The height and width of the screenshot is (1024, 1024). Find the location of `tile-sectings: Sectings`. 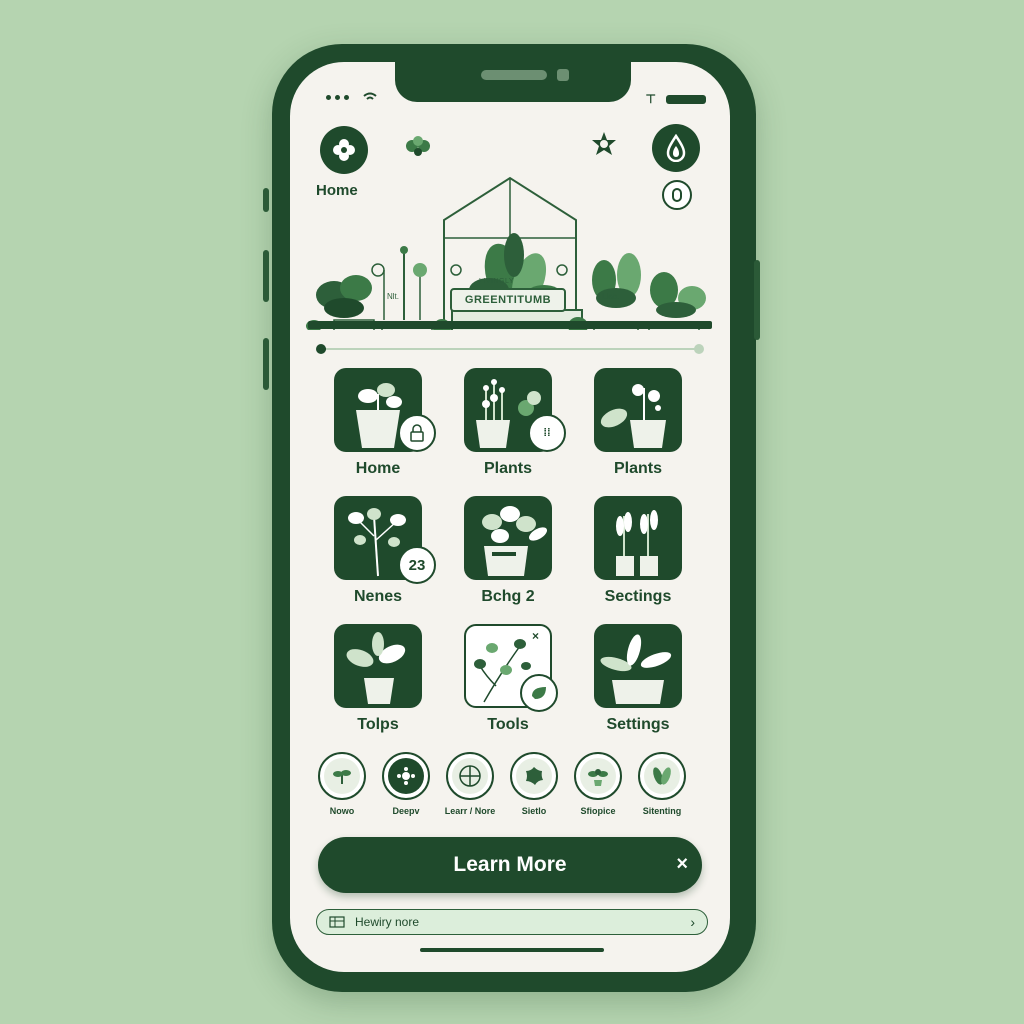

tile-sectings: Sectings is located at coordinates (645, 555).